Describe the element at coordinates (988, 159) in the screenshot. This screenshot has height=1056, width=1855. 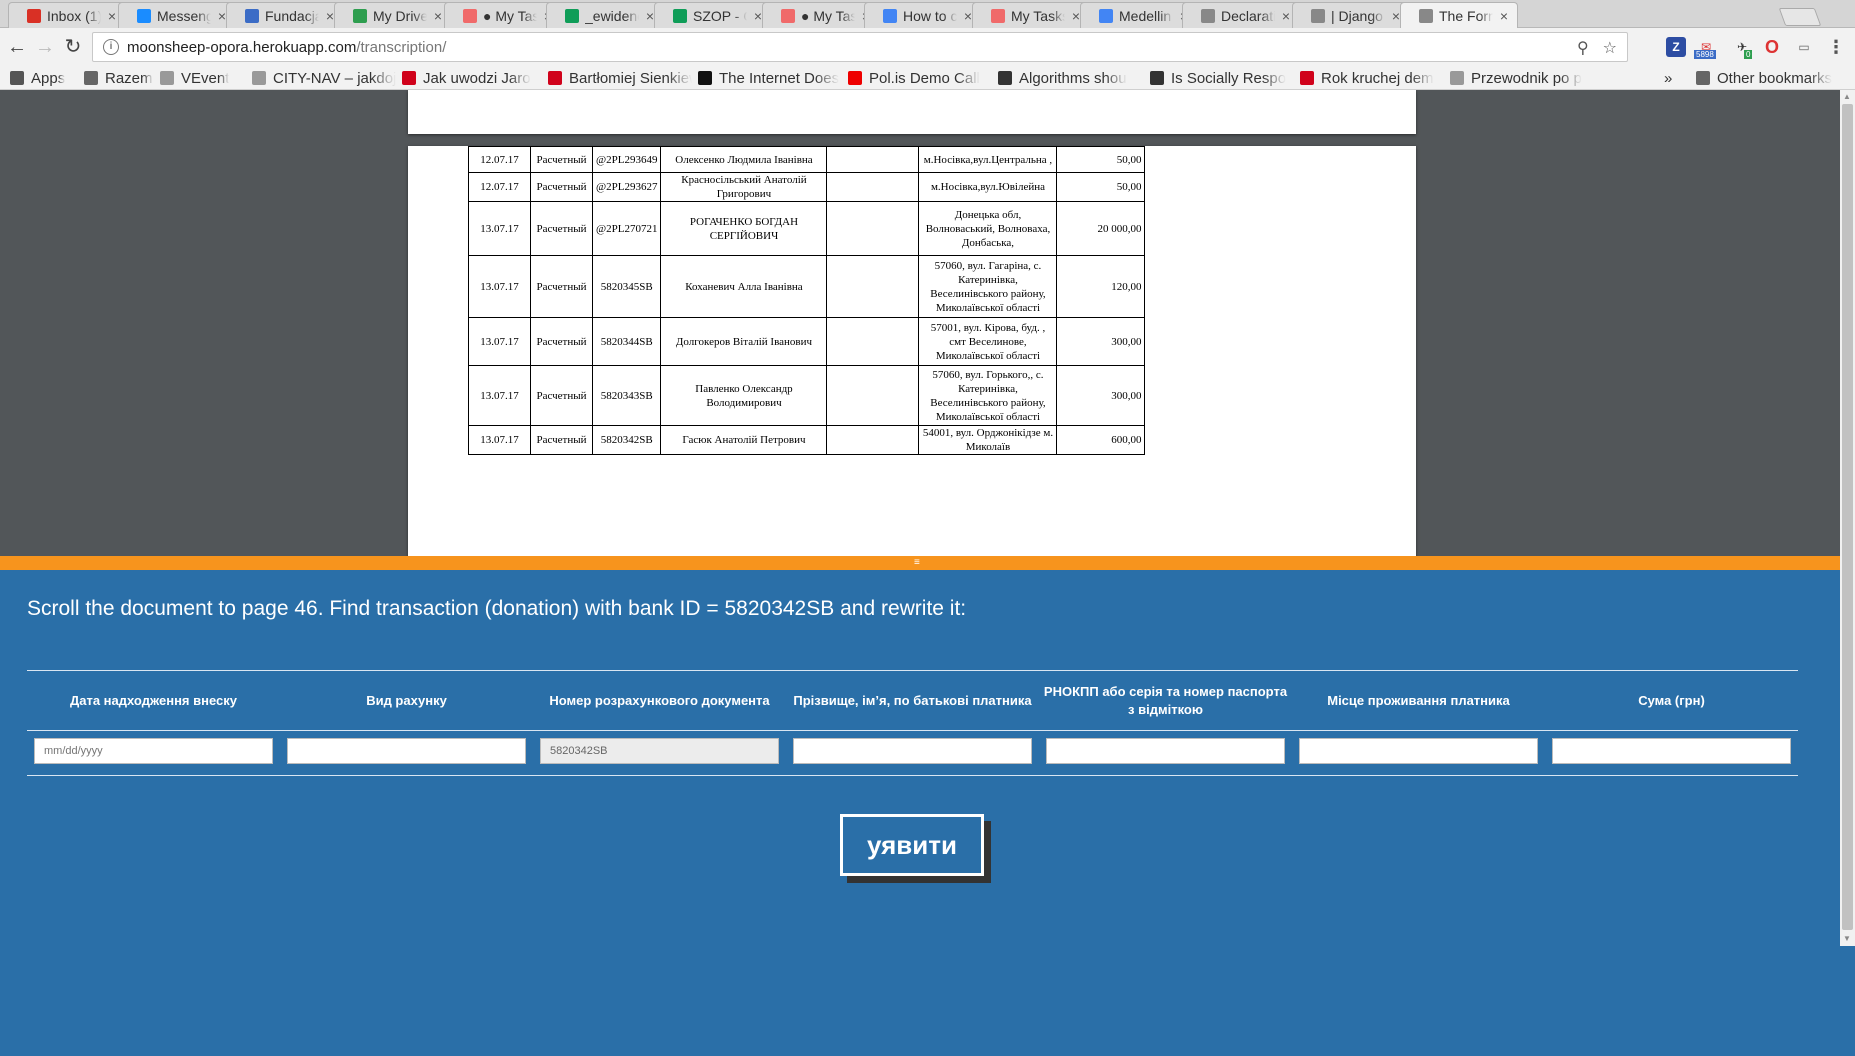
I see `document-cell-addr: м.Носівка,вул.Центральна ,` at that location.